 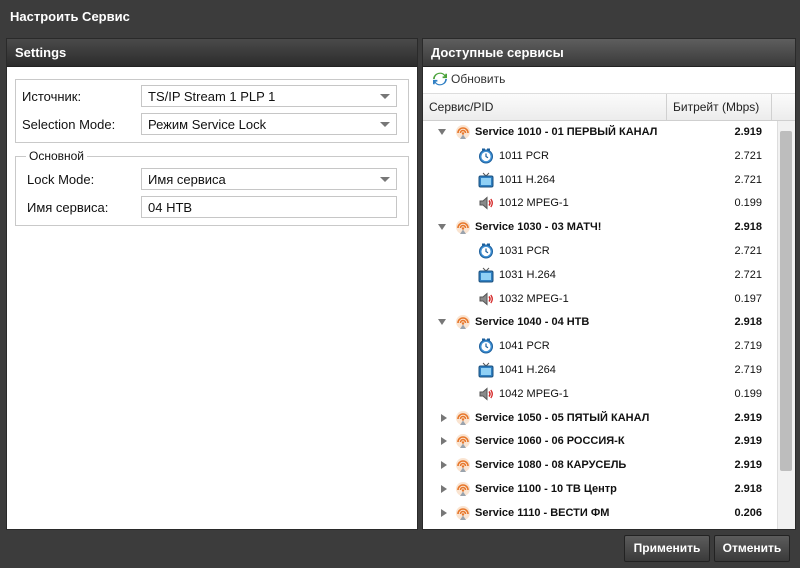 I want to click on pid-row: 1031 PCR 2.721, so click(x=595, y=252).